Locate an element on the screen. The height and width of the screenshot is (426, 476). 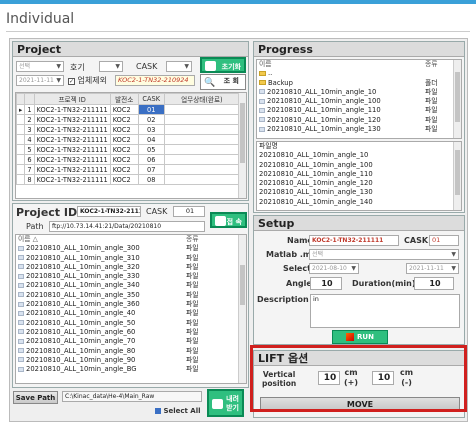
list-item: 20210810_ALL_10min_angle_140 is located at coordinates (359, 202).